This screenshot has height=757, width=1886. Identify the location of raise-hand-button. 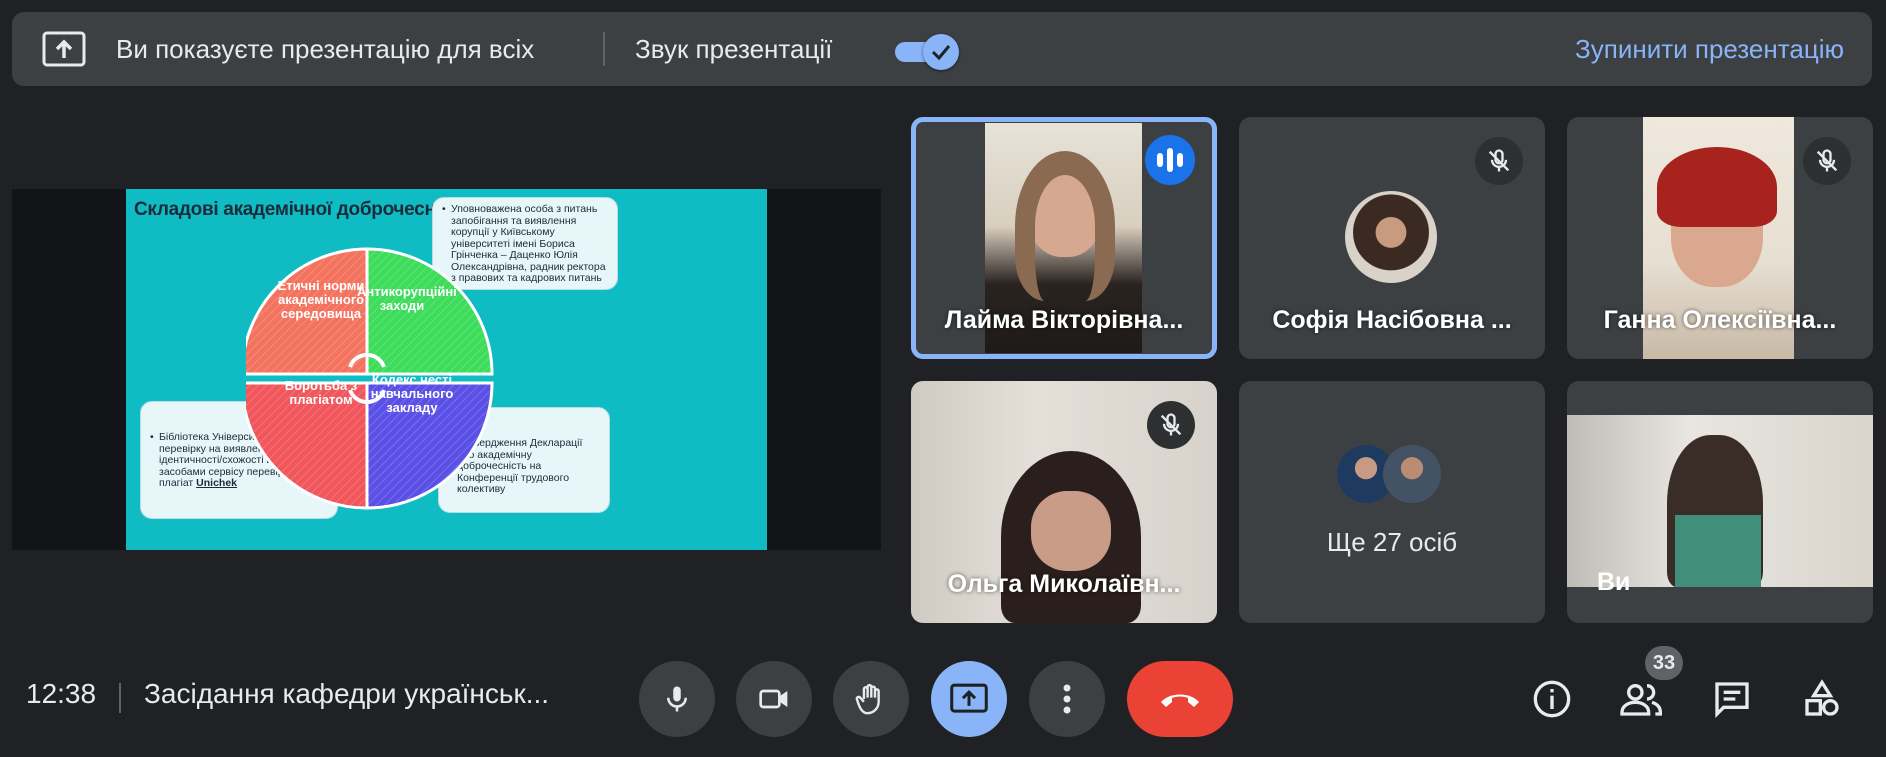
(871, 699).